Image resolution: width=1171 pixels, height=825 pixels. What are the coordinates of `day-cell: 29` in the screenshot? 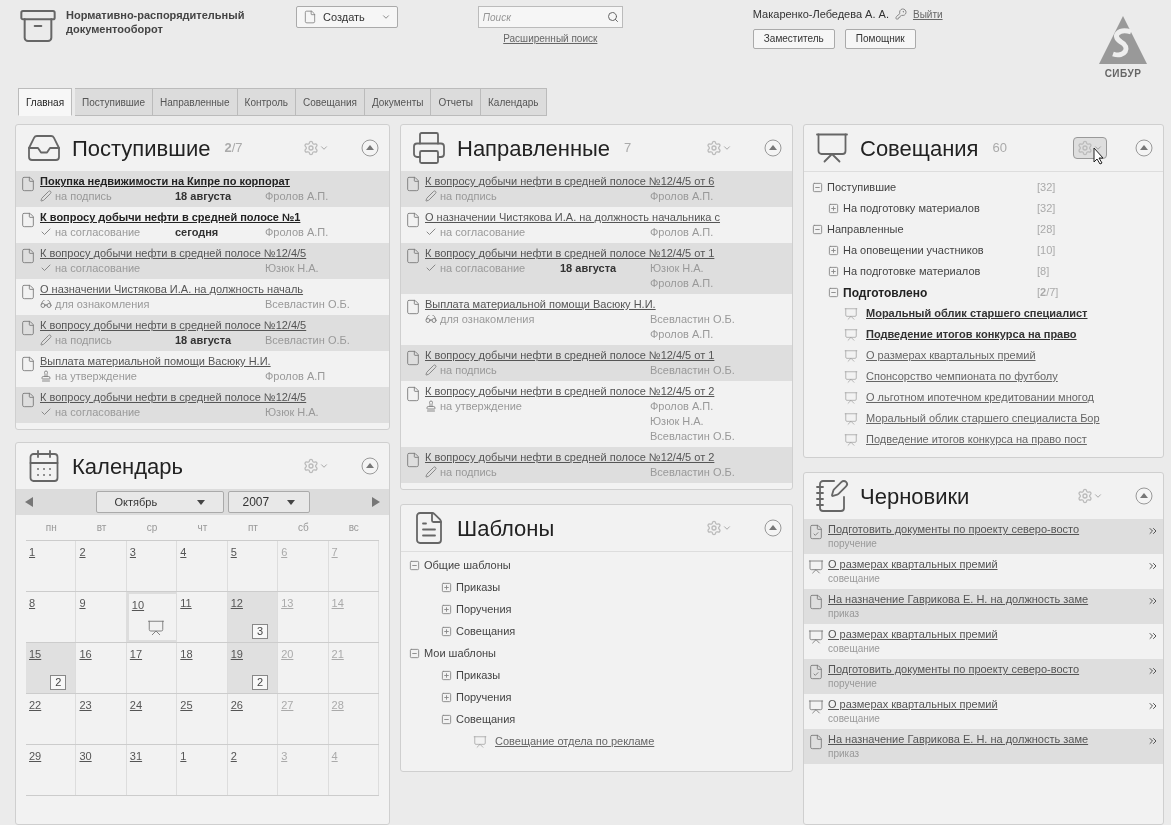 It's located at (51, 770).